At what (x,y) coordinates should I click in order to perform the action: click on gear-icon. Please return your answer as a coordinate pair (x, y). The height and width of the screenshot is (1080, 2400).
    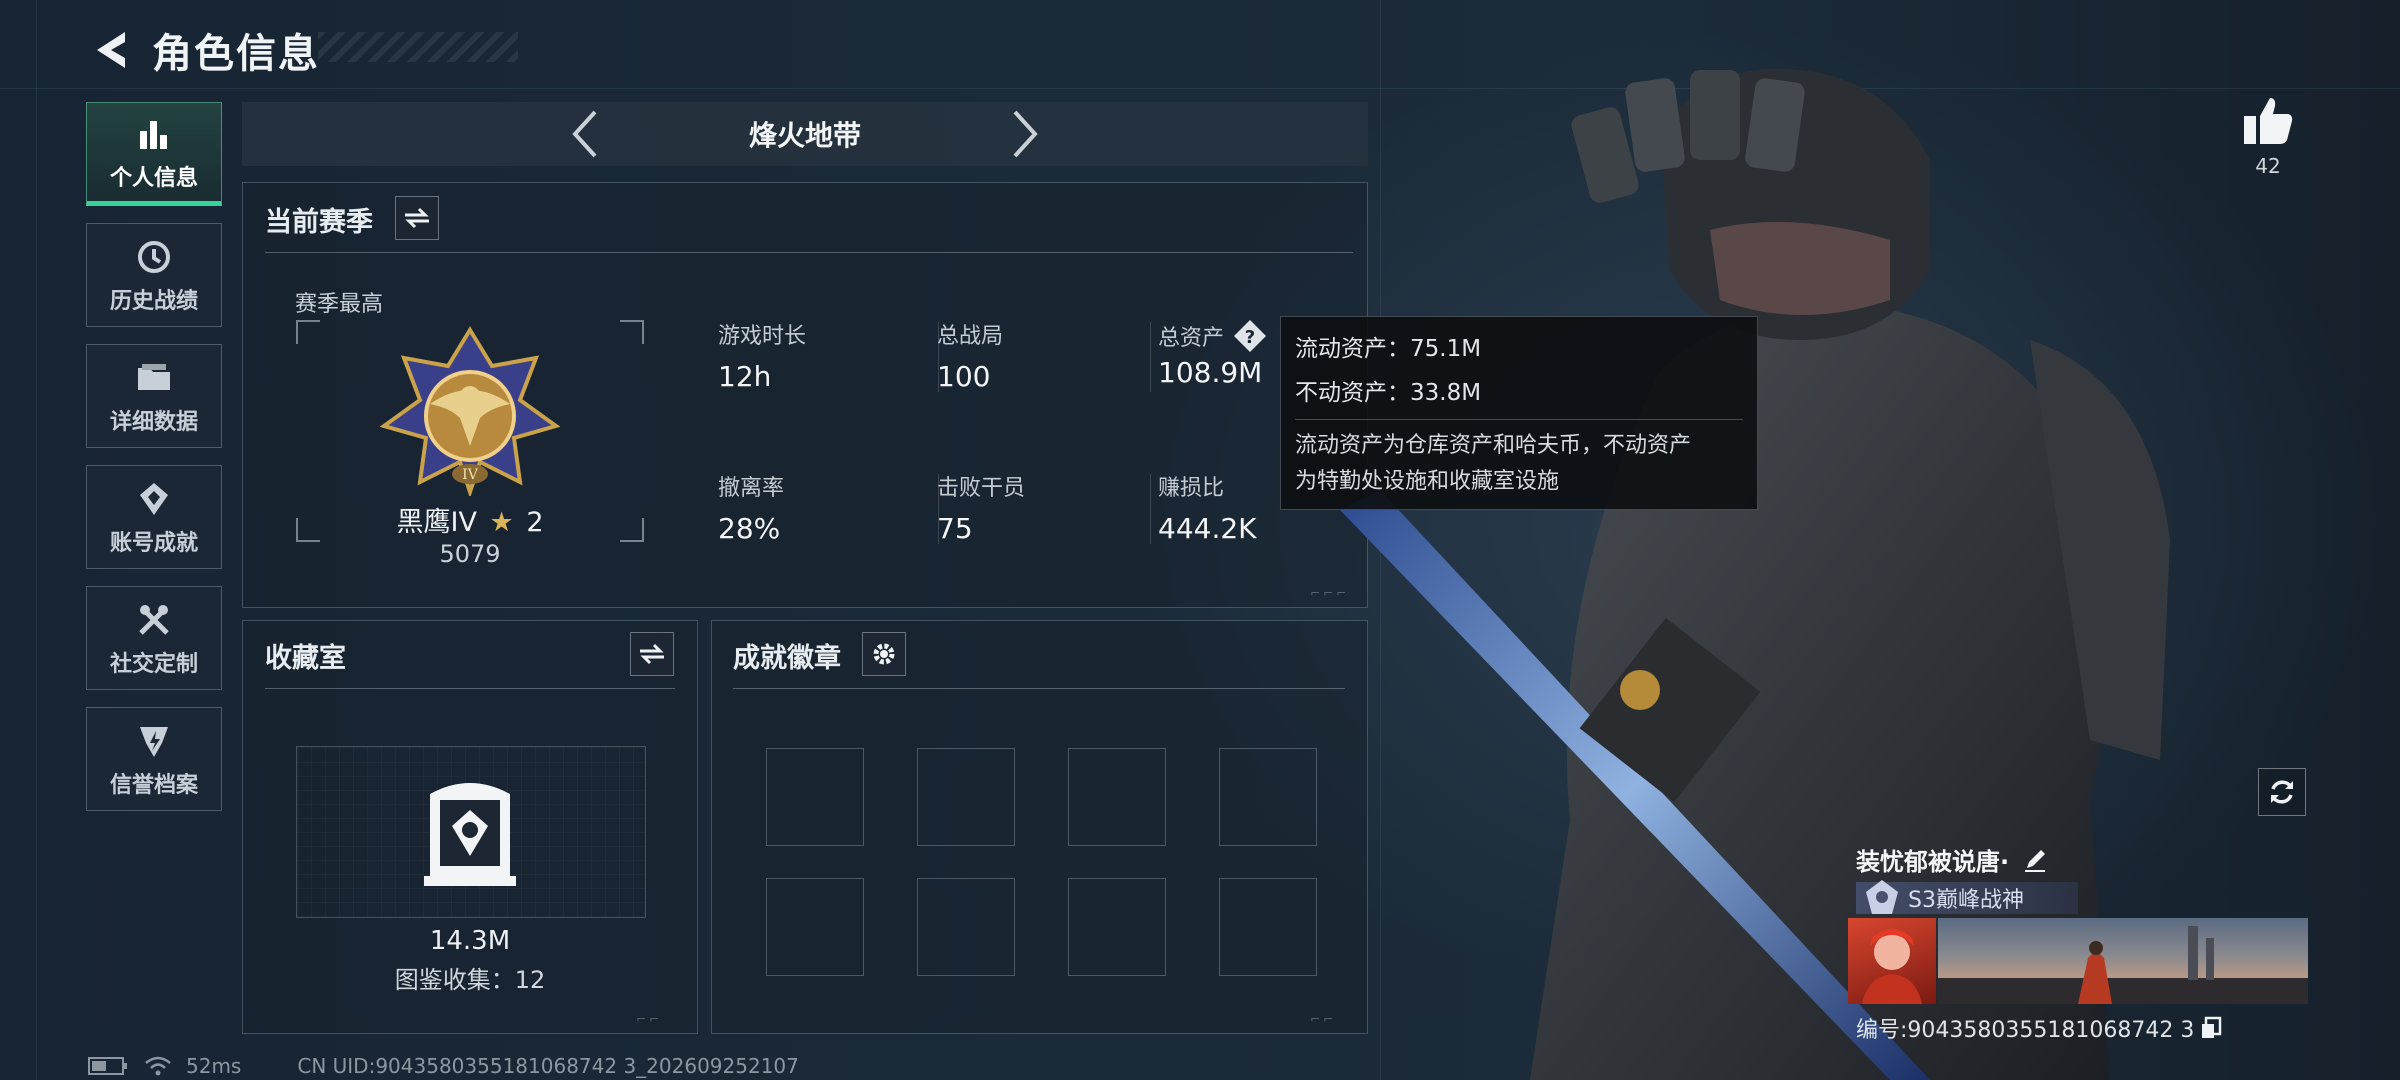
    Looking at the image, I should click on (884, 654).